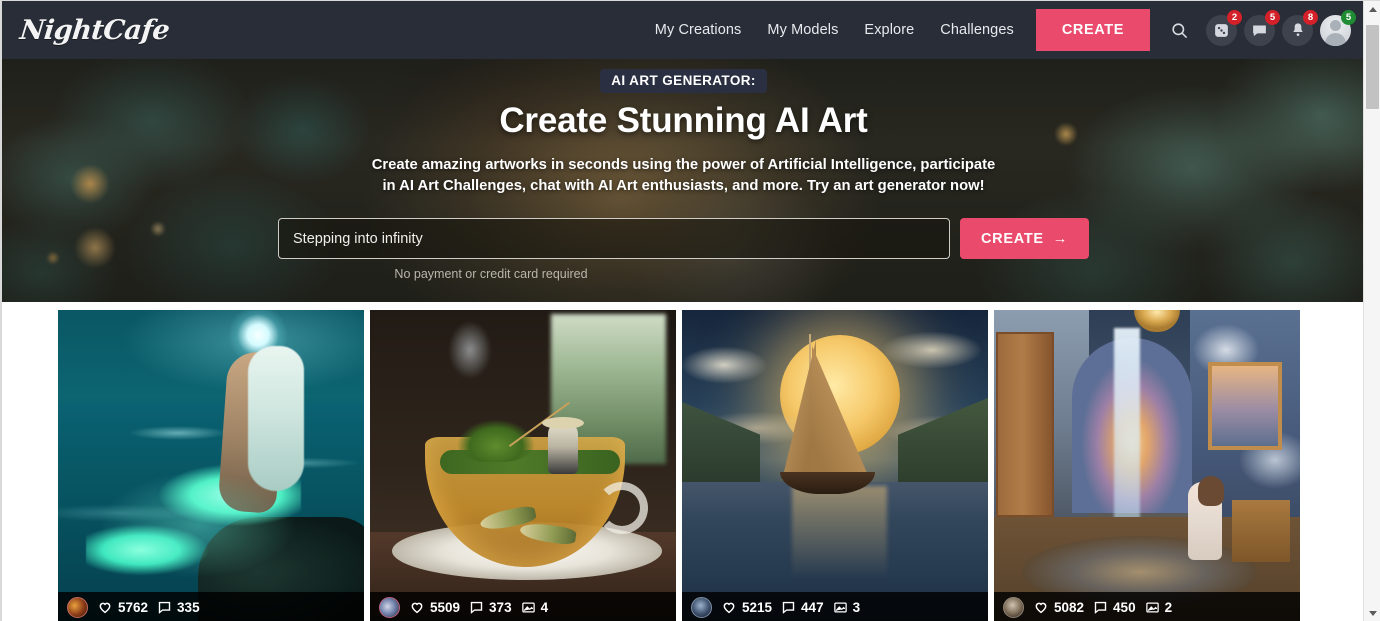 The width and height of the screenshot is (1380, 621). I want to click on image-count-stat: 4, so click(535, 607).